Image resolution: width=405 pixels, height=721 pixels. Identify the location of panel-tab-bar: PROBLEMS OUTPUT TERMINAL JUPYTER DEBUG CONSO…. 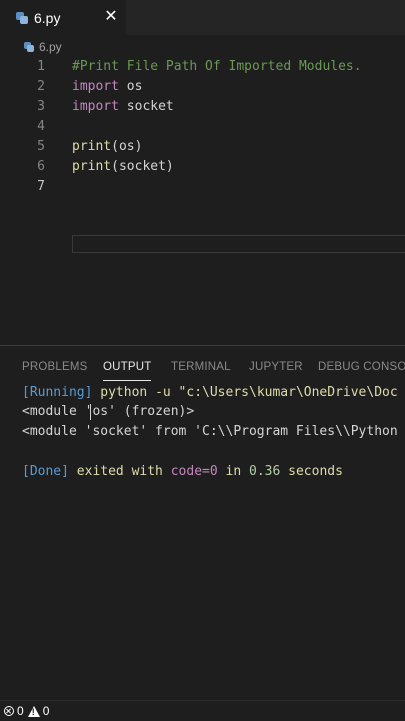
(202, 368).